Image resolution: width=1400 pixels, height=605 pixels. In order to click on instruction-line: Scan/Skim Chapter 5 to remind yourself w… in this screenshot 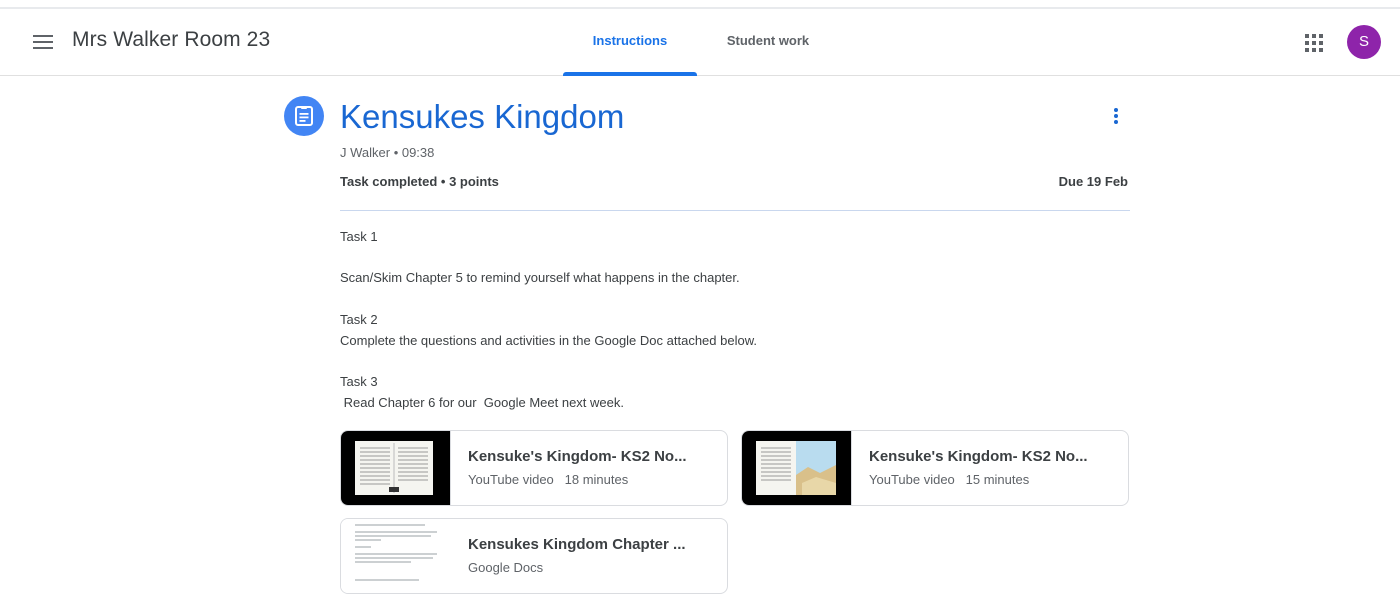, I will do `click(540, 277)`.